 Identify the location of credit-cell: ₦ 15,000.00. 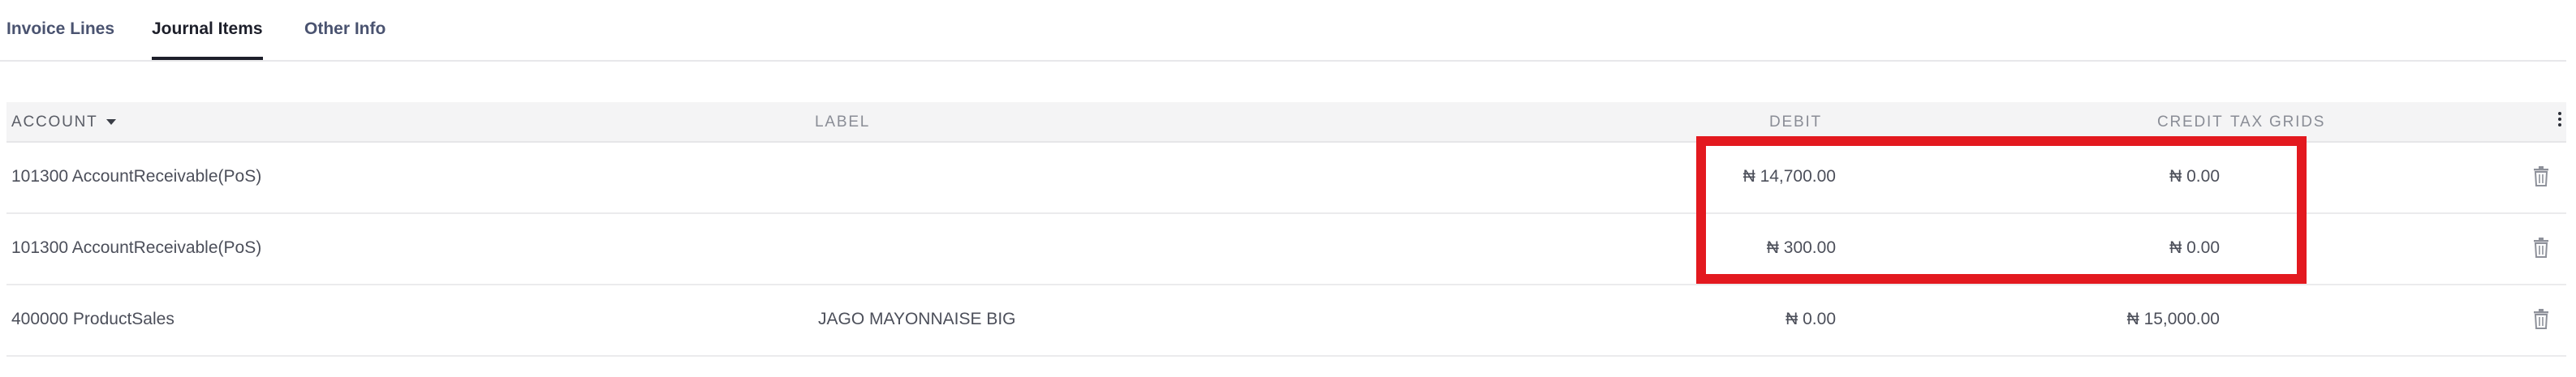
(2173, 319).